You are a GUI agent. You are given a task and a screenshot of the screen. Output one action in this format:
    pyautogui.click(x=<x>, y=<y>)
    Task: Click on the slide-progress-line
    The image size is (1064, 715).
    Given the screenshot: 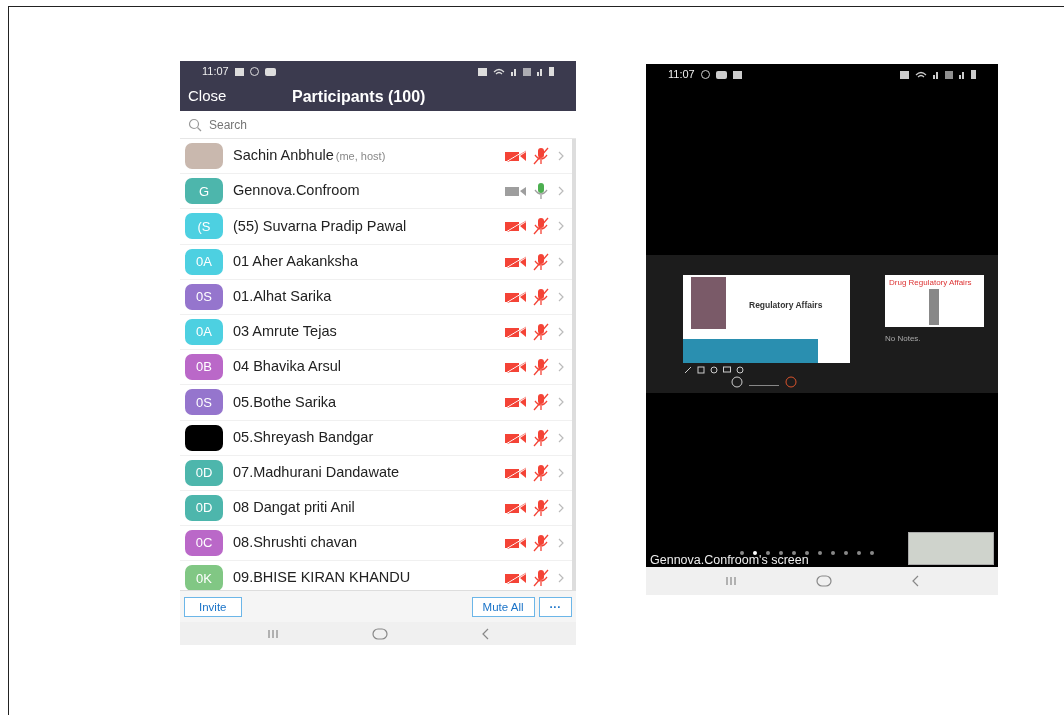 What is the action you would take?
    pyautogui.click(x=764, y=385)
    